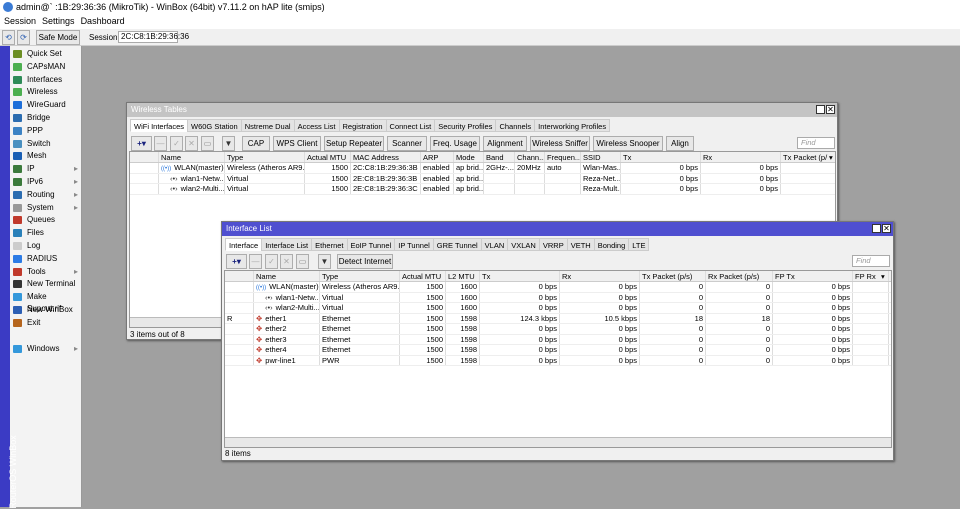 This screenshot has height=509, width=960. I want to click on sidebar-item-wireless: Wireless, so click(47, 92).